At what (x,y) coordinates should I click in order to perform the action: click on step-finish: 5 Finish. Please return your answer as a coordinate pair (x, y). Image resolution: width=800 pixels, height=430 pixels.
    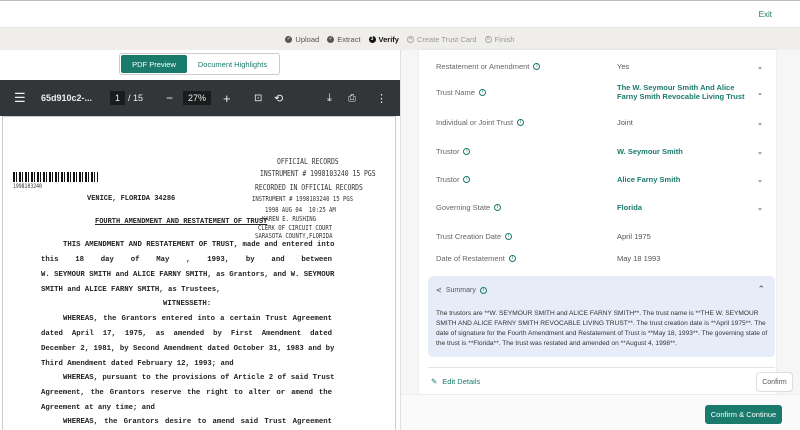
    Looking at the image, I should click on (499, 39).